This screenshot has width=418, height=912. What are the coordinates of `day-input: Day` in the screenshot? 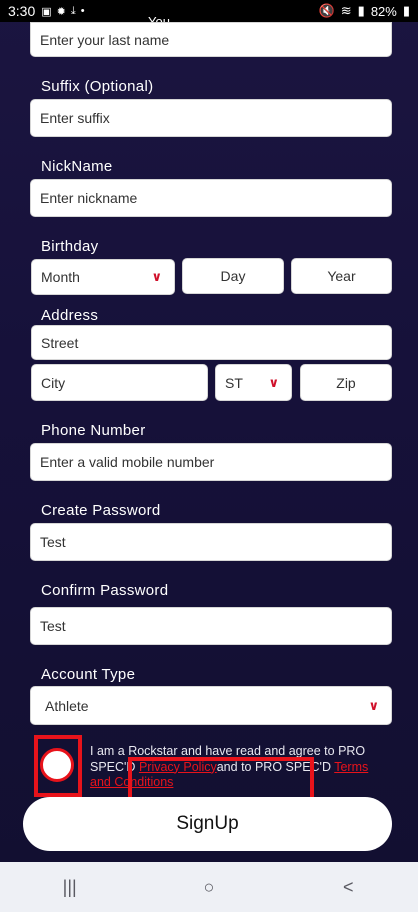 It's located at (233, 276).